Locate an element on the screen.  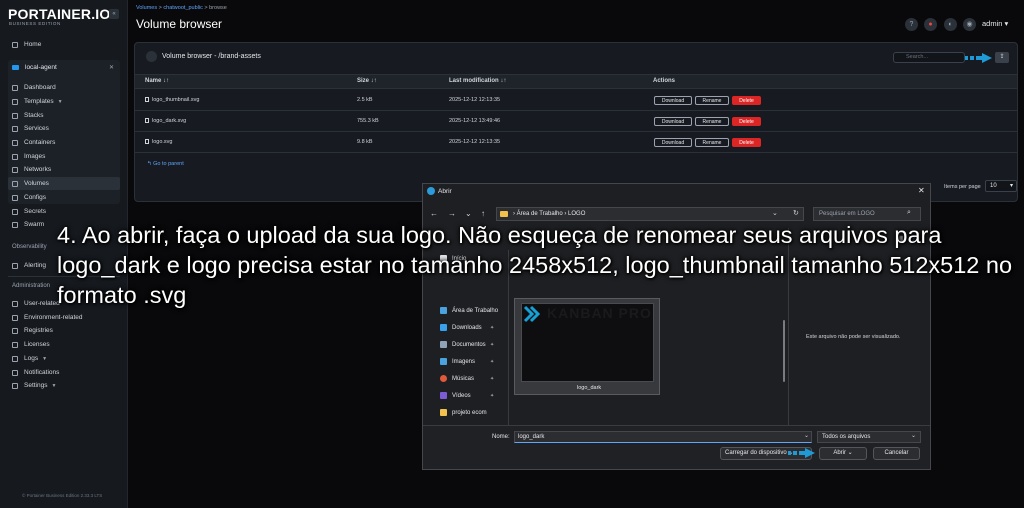
tree-item-documents: Documentos ✦ is located at coordinates (467, 344).